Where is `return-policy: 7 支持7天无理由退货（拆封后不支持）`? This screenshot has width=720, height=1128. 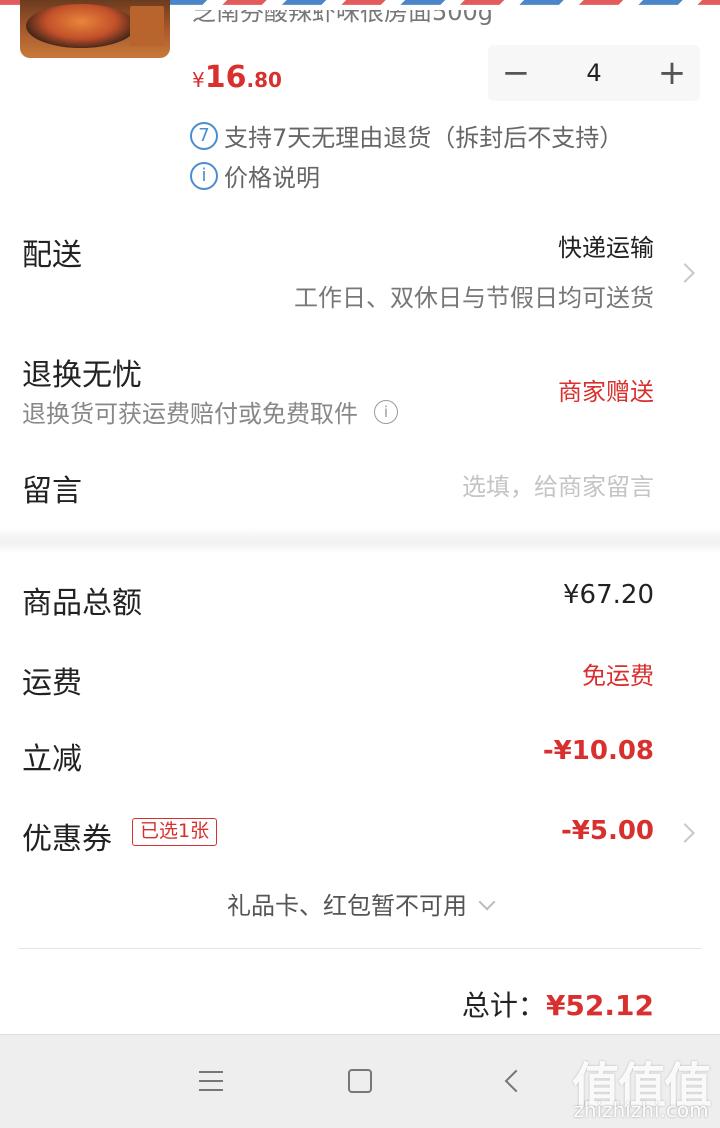
return-policy: 7 支持7天无理由退货（拆封后不支持） is located at coordinates (406, 135).